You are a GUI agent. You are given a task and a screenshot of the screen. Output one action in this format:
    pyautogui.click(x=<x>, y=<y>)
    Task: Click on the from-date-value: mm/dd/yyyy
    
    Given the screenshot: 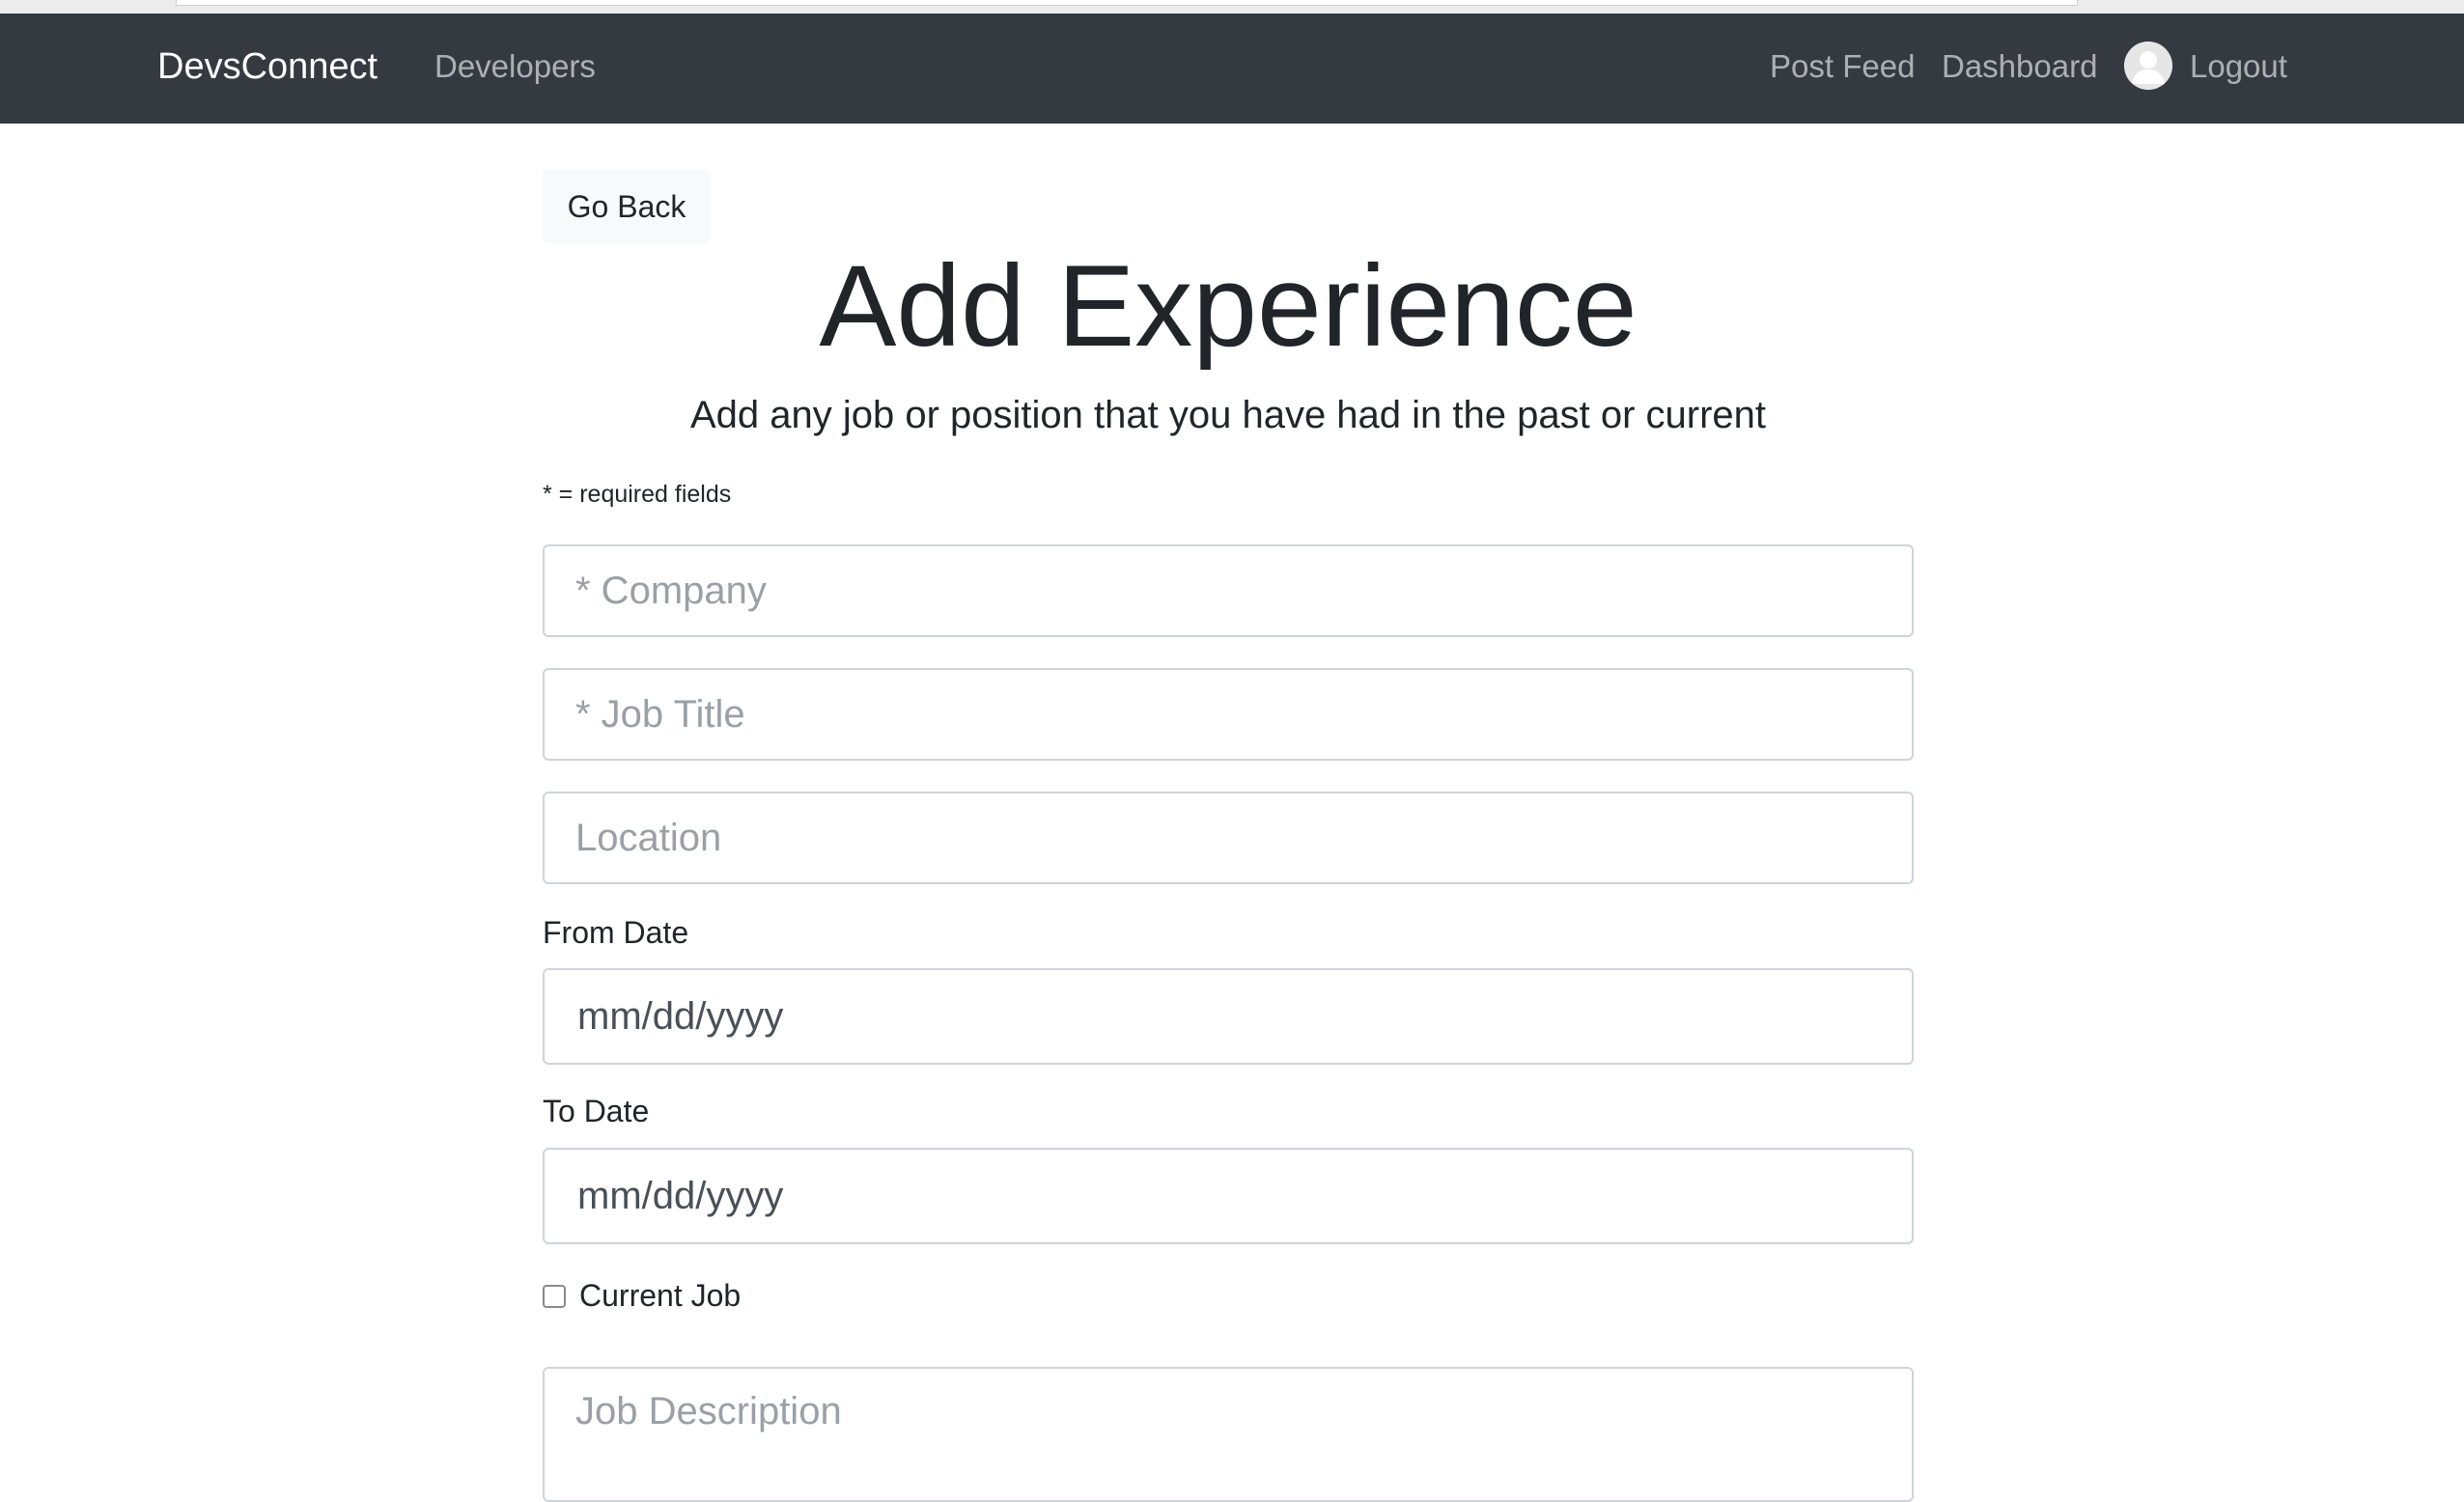 What is the action you would take?
    pyautogui.click(x=680, y=1016)
    